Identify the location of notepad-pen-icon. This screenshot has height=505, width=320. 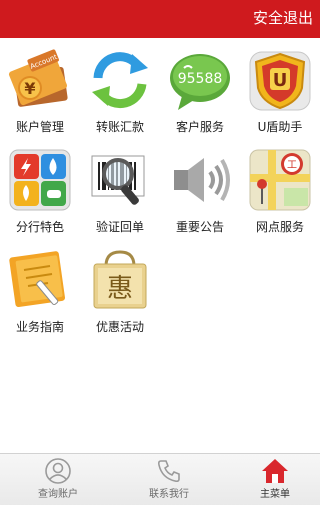
(40, 280).